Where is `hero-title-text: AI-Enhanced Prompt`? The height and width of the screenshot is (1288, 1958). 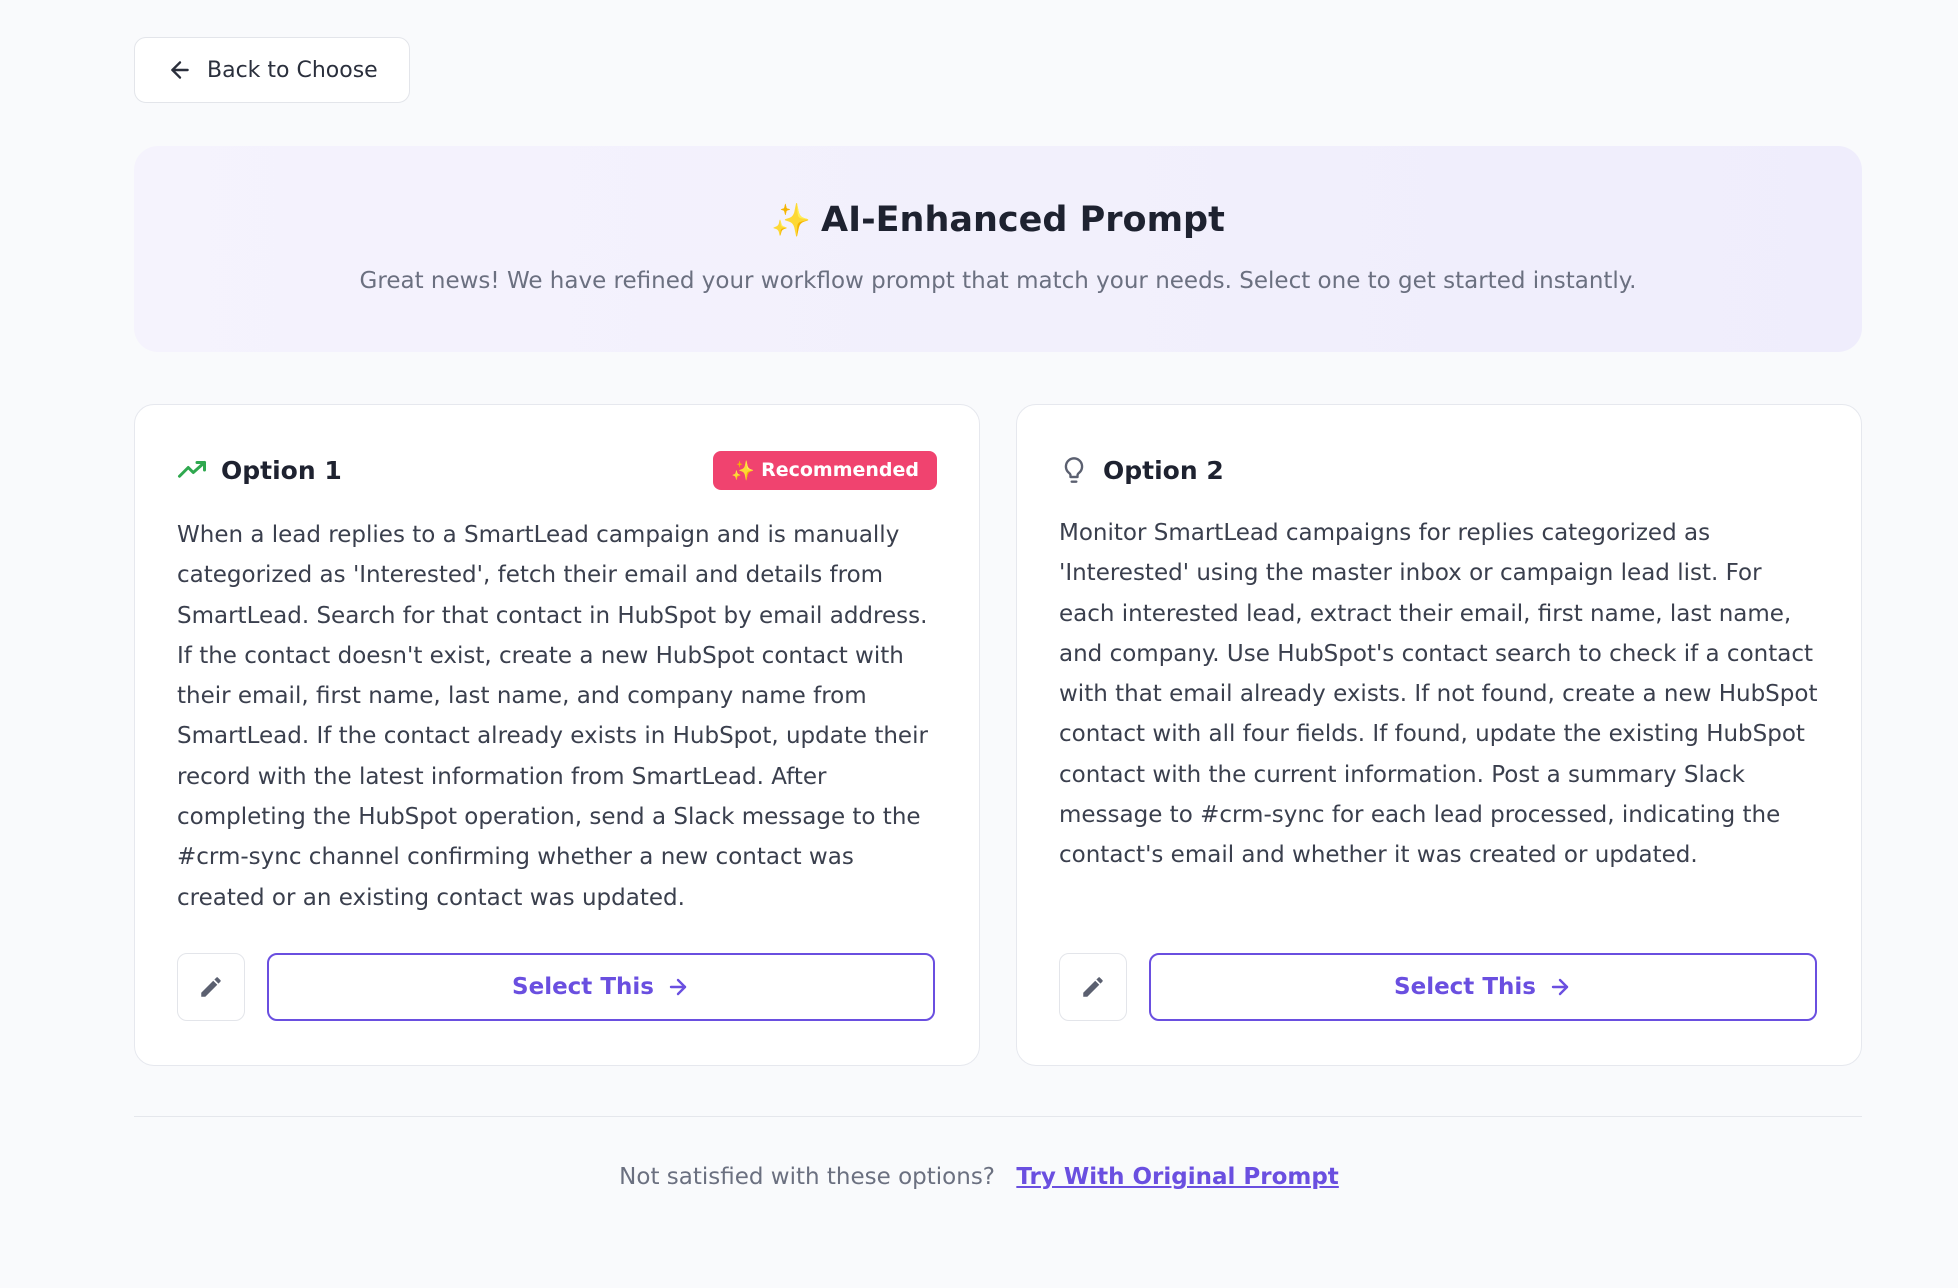
hero-title-text: AI-Enhanced Prompt is located at coordinates (1022, 220).